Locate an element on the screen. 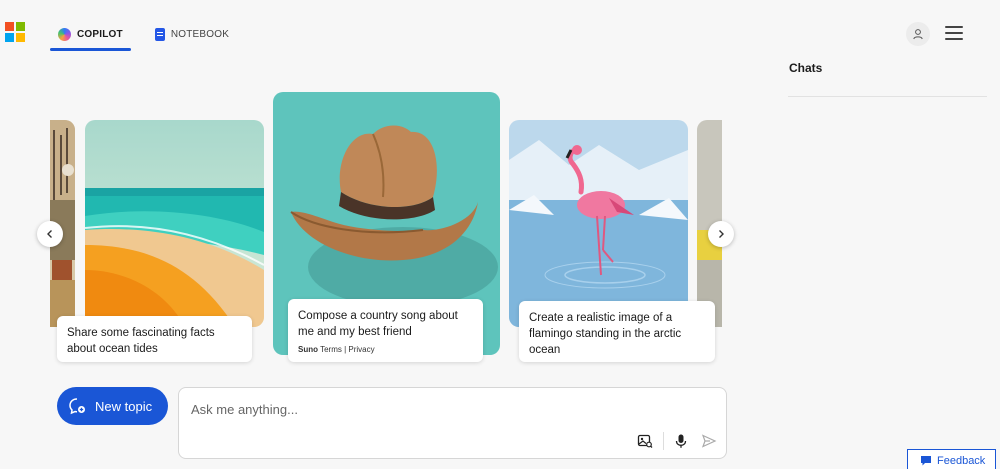 The image size is (1000, 469). microsoft-logo is located at coordinates (15, 32).